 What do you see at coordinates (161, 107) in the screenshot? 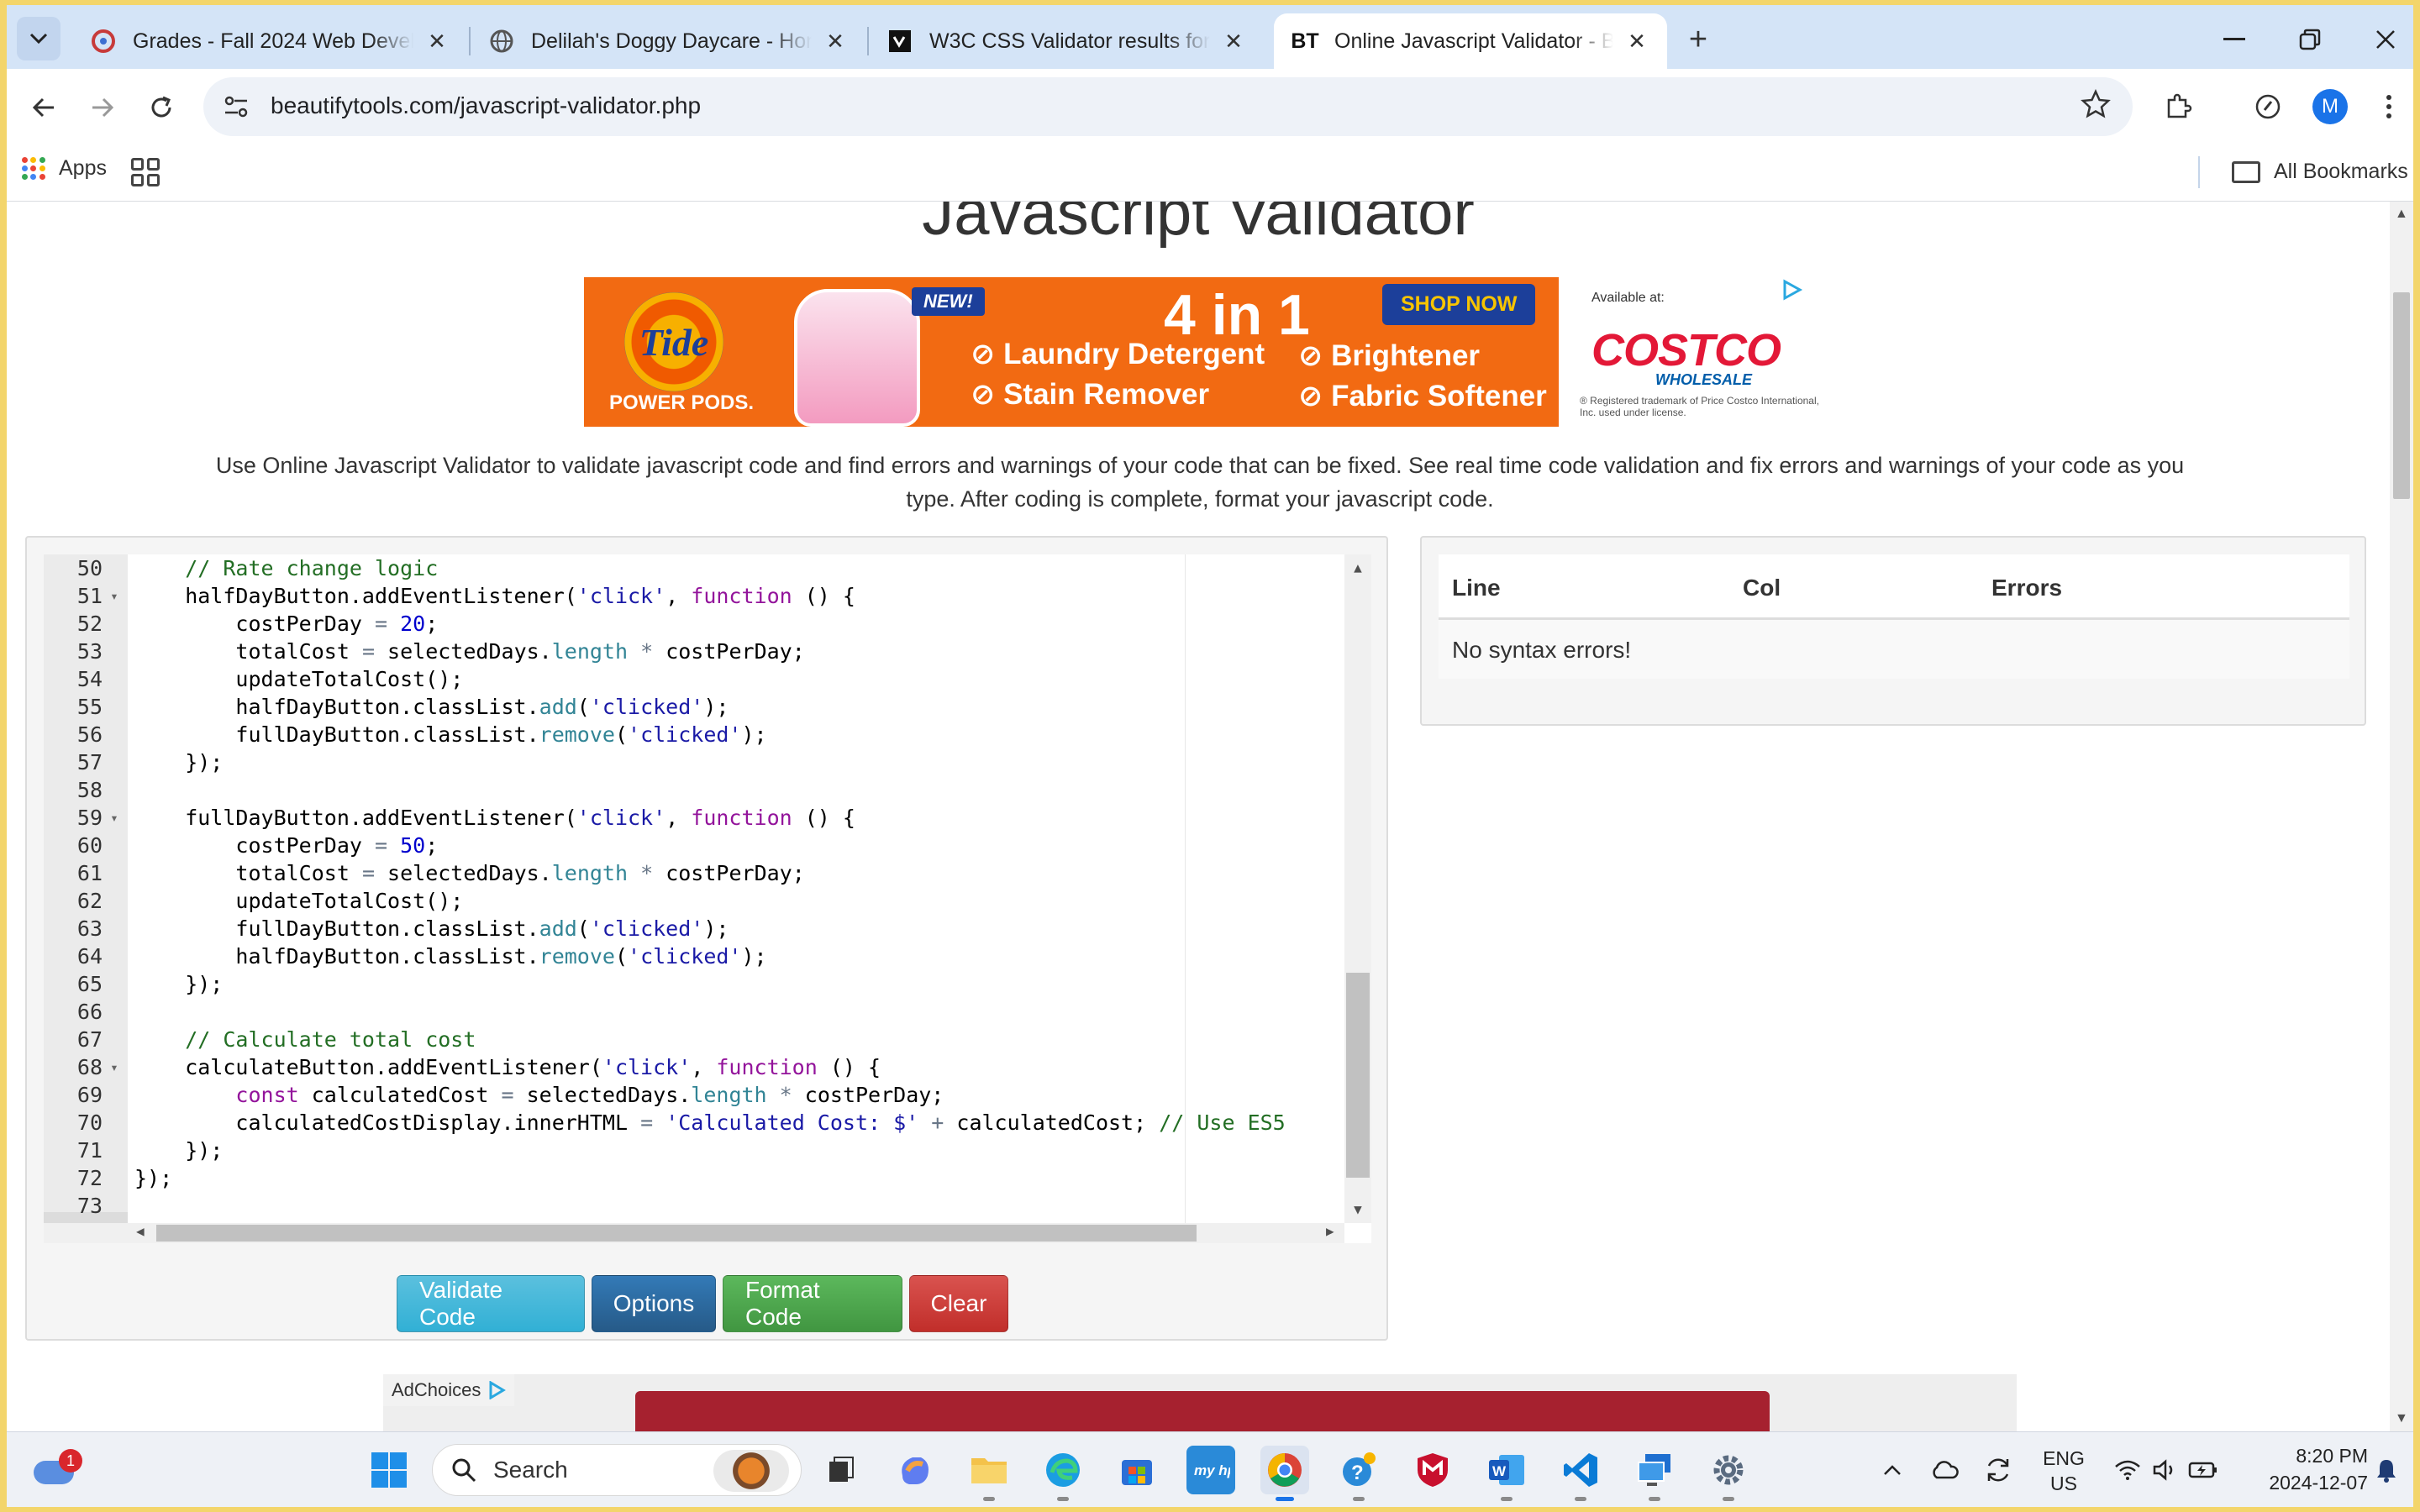
I see `reload-button` at bounding box center [161, 107].